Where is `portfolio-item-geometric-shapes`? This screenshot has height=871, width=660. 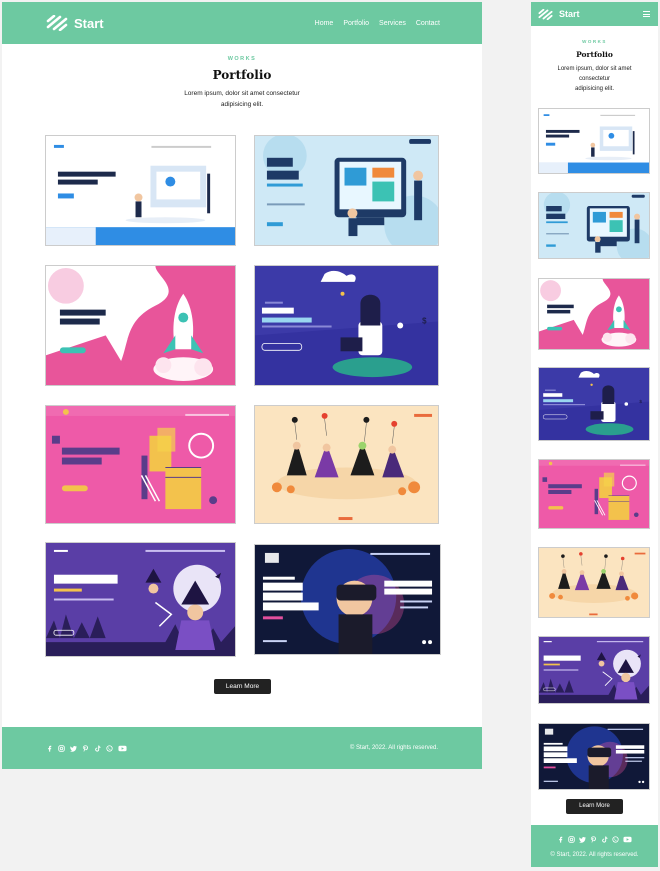 portfolio-item-geometric-shapes is located at coordinates (140, 464).